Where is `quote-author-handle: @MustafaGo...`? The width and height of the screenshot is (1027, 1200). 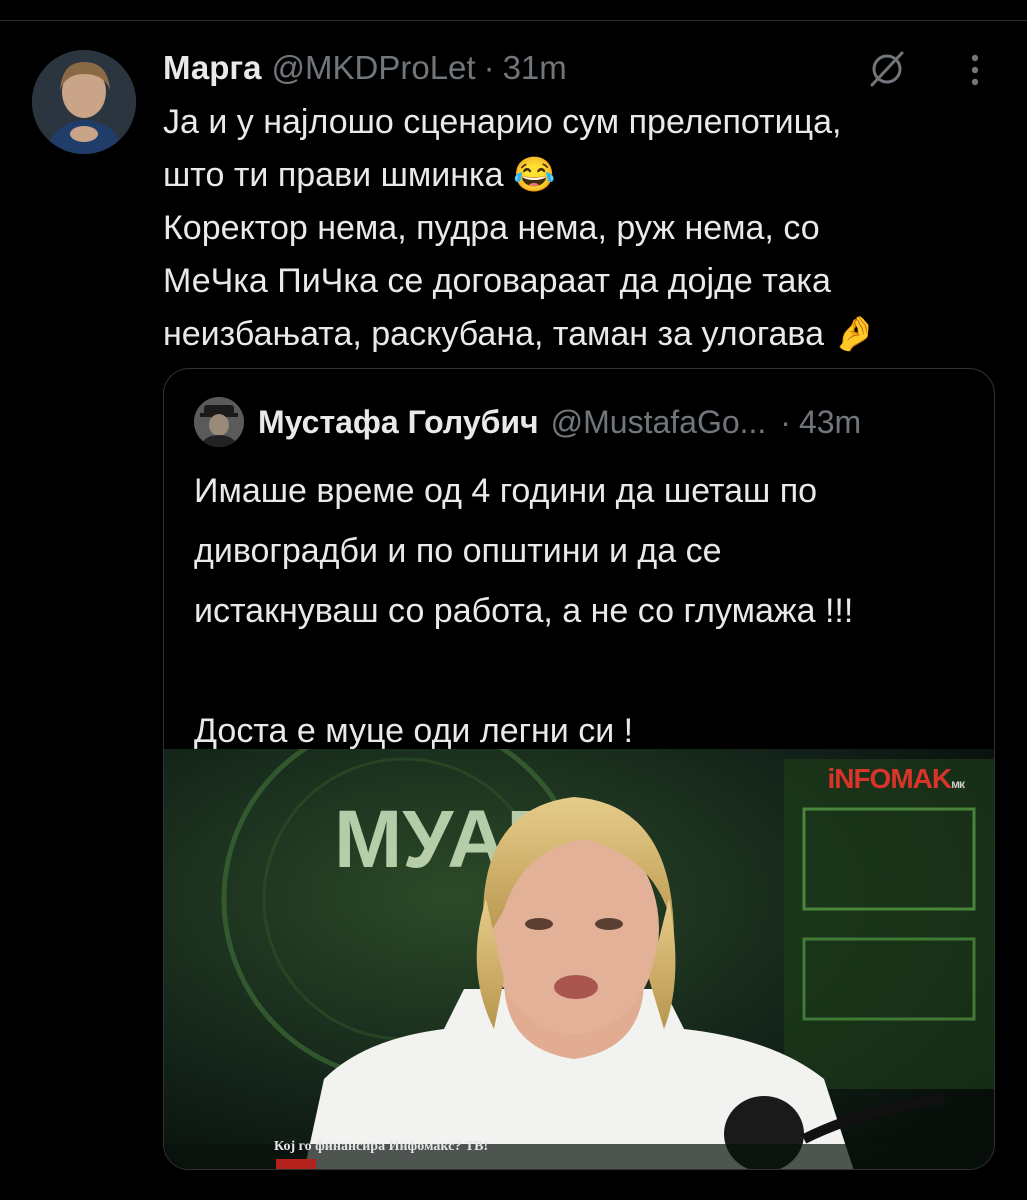
quote-author-handle: @MustafaGo... is located at coordinates (659, 422).